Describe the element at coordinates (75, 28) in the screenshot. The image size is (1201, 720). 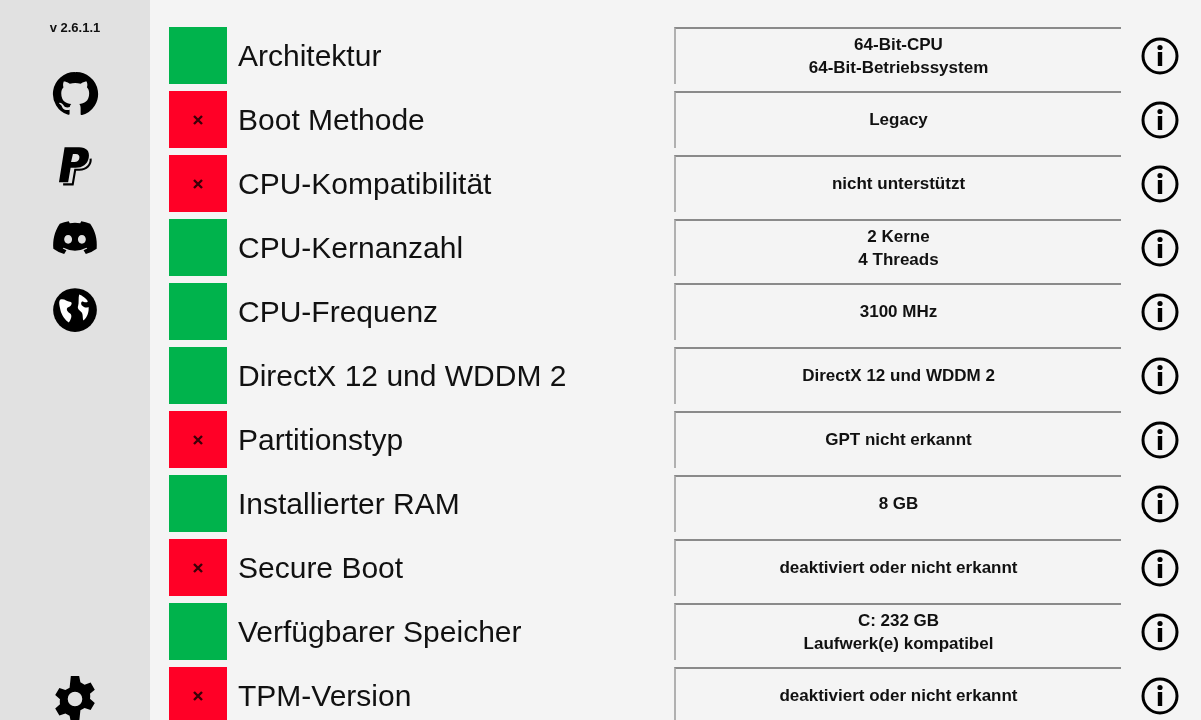
I see `version-label: v 2.6.1.1` at that location.